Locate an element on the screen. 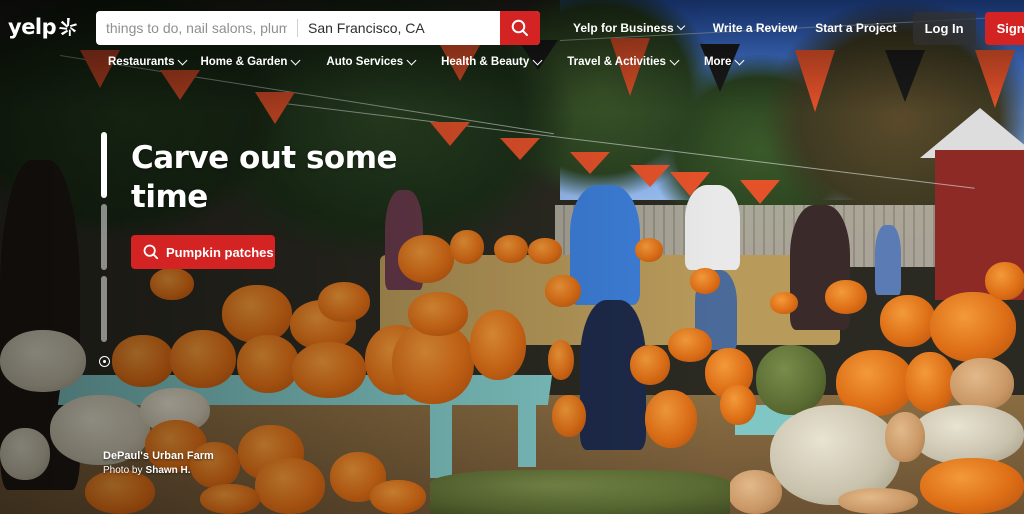  log-in-button: Log In is located at coordinates (944, 28).